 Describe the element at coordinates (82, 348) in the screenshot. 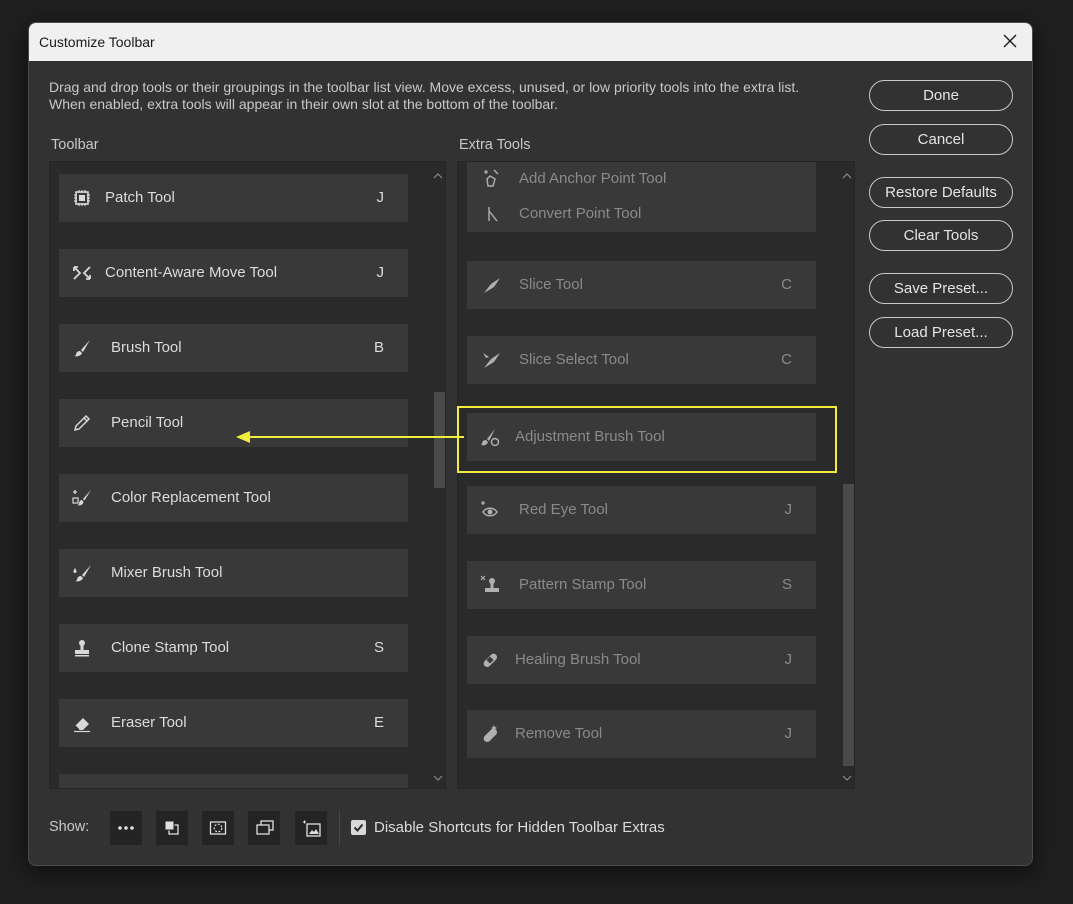

I see `brush-icon` at that location.